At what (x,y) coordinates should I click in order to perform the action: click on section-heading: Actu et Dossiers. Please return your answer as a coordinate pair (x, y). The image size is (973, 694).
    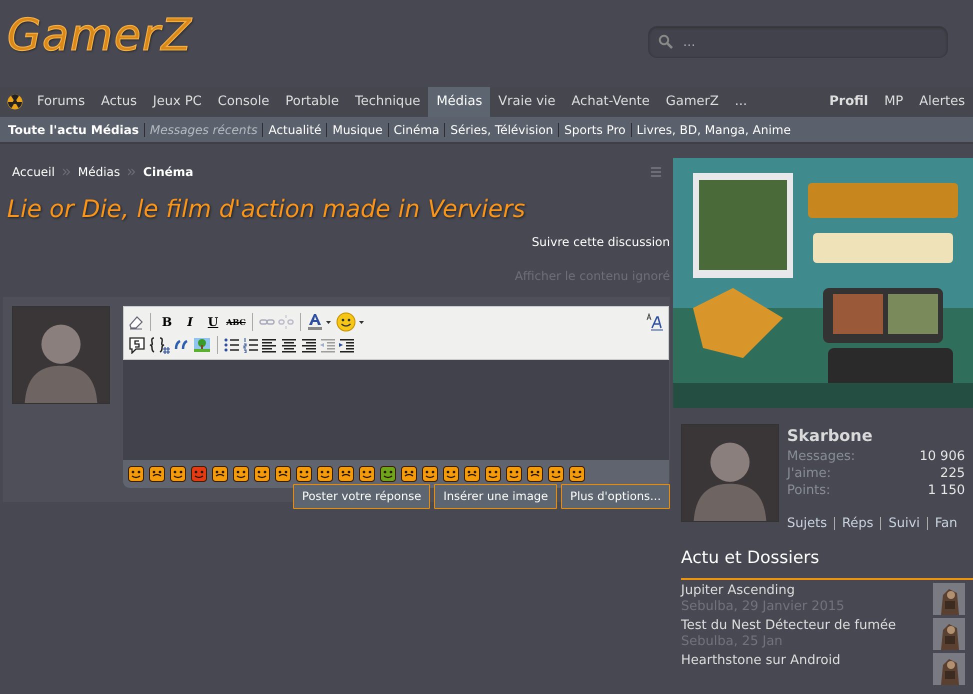
    Looking at the image, I should click on (827, 560).